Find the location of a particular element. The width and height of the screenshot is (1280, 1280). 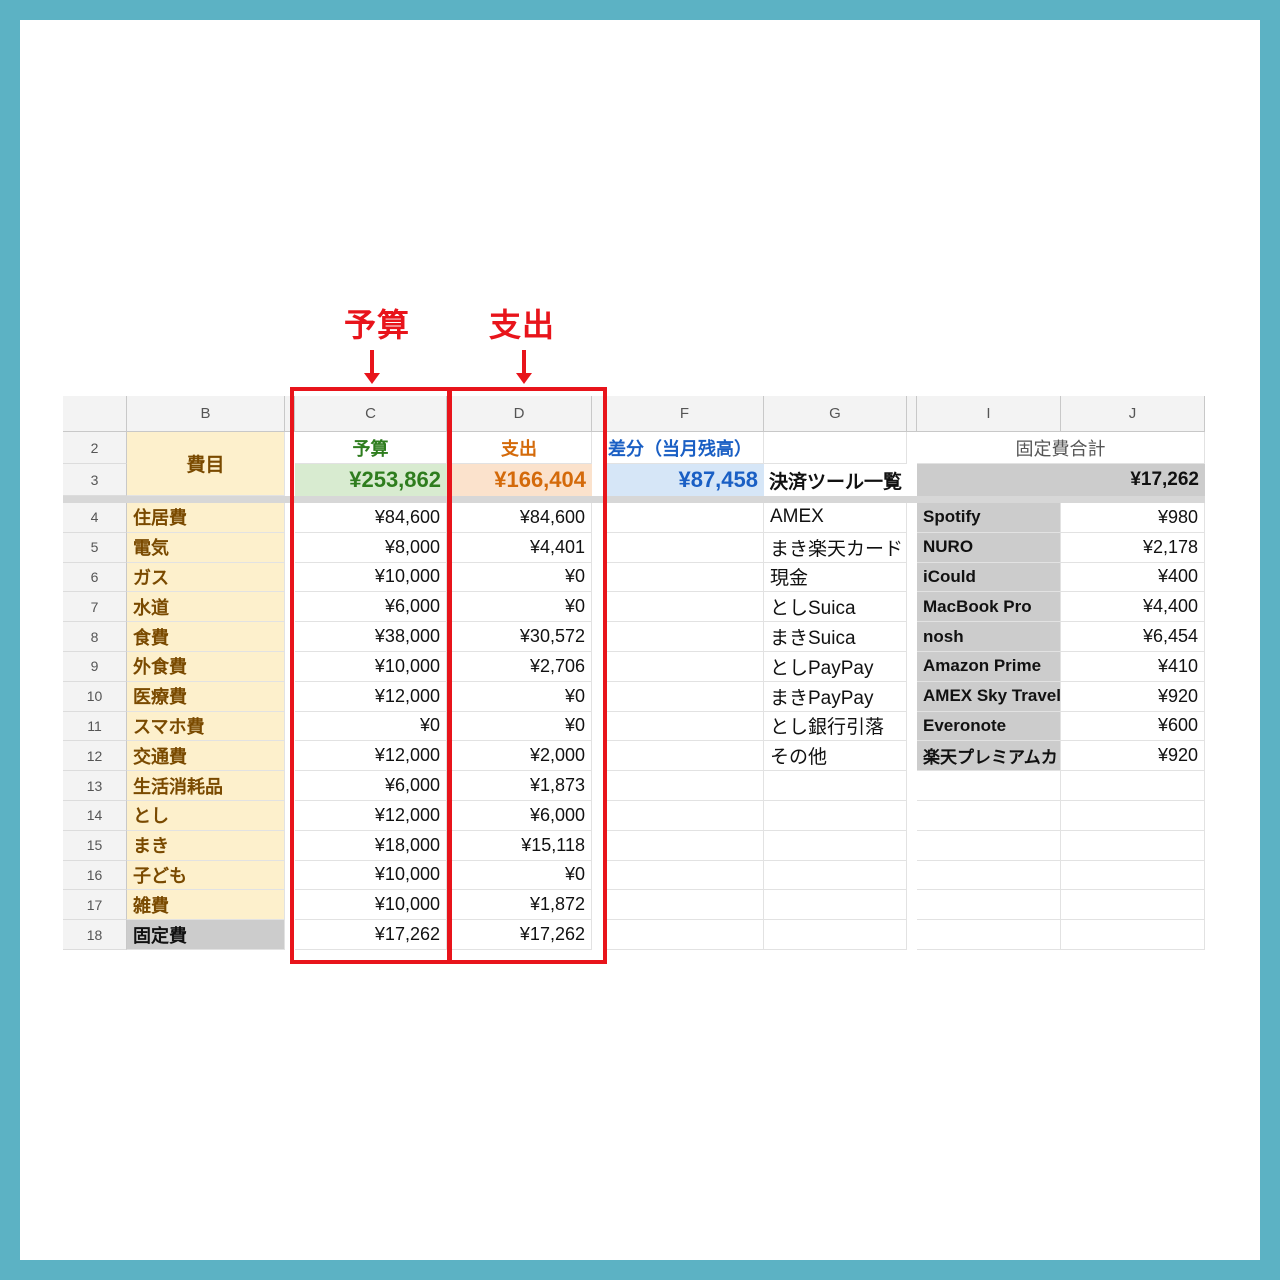

expense-cell: ¥2,000 is located at coordinates (519, 756).